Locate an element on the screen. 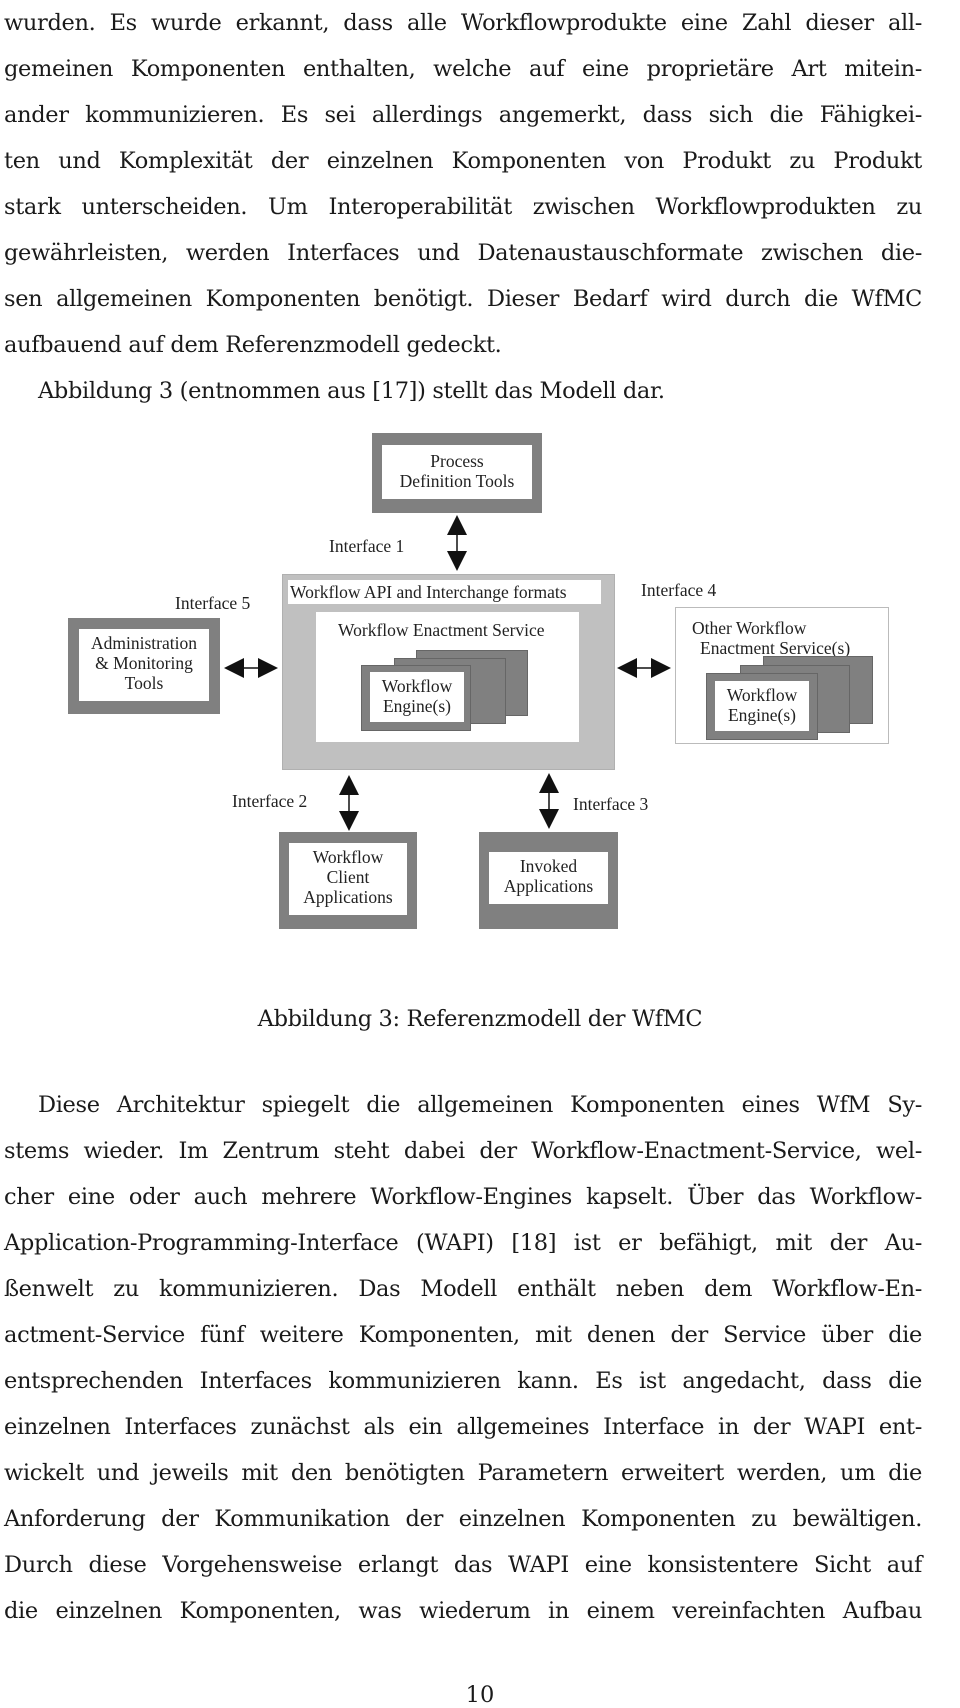  box-label: Enactment Service(s) is located at coordinates (775, 648).